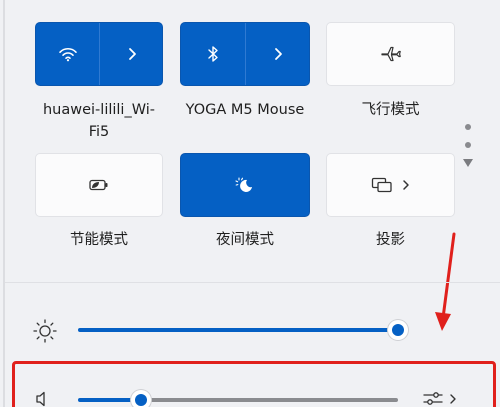 The image size is (500, 407). I want to click on brightness-slider, so click(243, 330).